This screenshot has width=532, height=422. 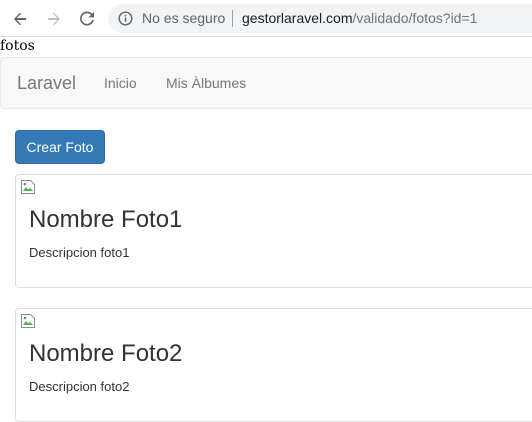 I want to click on photo-description: Descripcion foto2, so click(x=79, y=386).